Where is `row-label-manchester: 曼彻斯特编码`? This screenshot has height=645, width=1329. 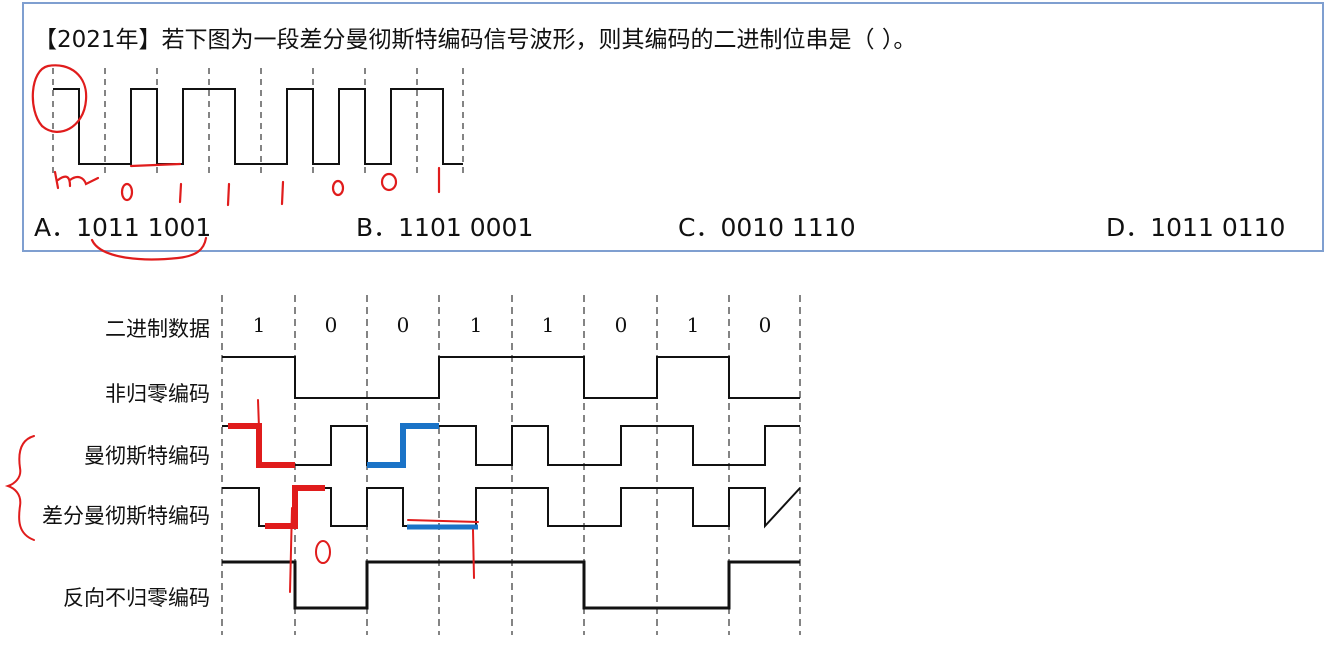 row-label-manchester: 曼彻斯特编码 is located at coordinates (147, 456).